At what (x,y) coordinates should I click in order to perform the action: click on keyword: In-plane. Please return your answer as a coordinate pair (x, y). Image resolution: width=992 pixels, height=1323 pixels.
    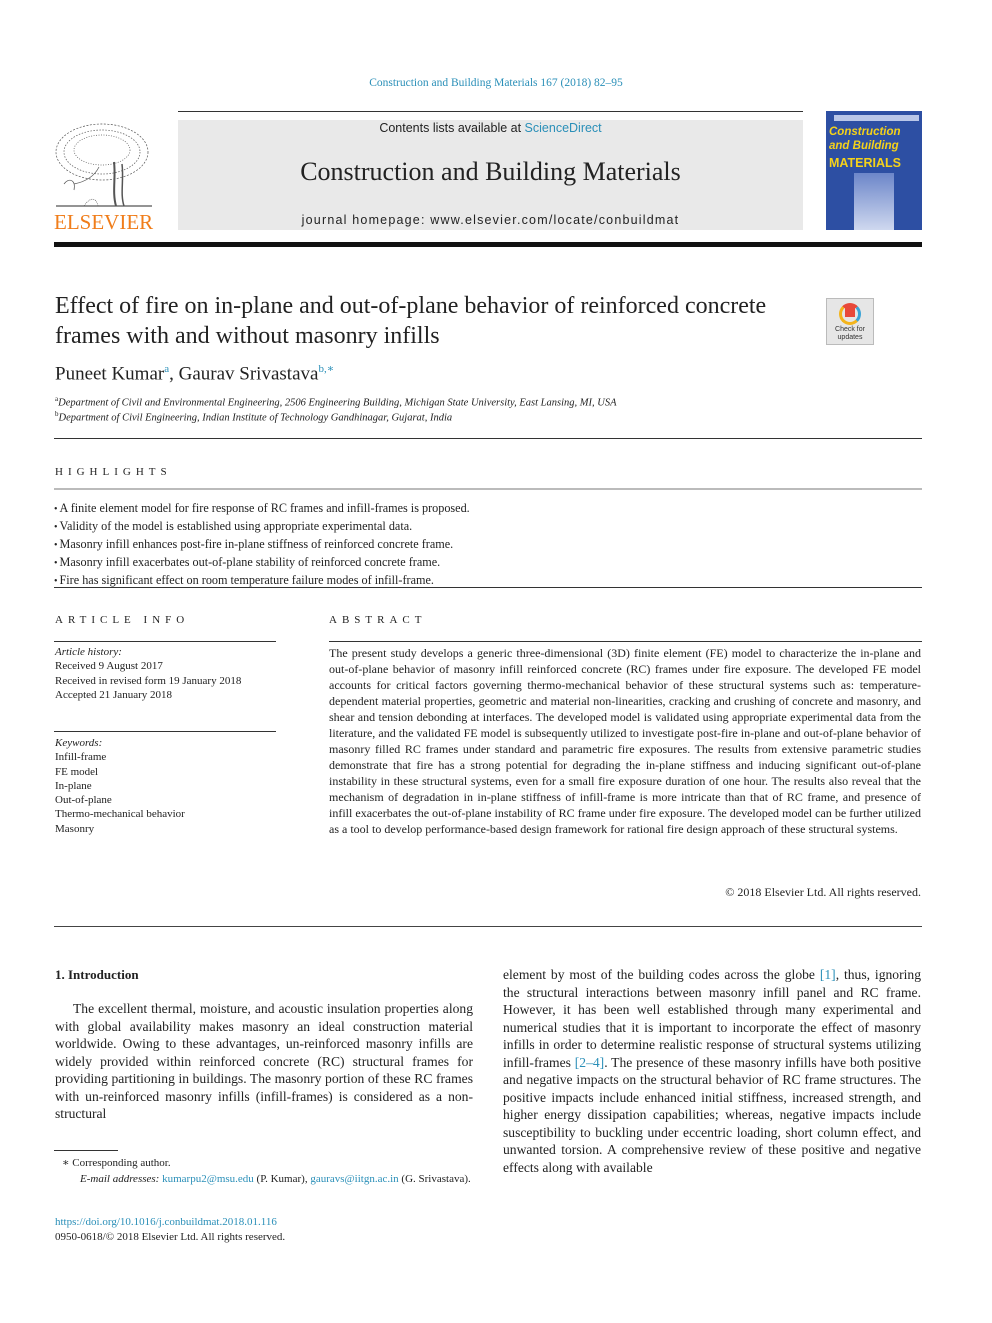
    Looking at the image, I should click on (73, 785).